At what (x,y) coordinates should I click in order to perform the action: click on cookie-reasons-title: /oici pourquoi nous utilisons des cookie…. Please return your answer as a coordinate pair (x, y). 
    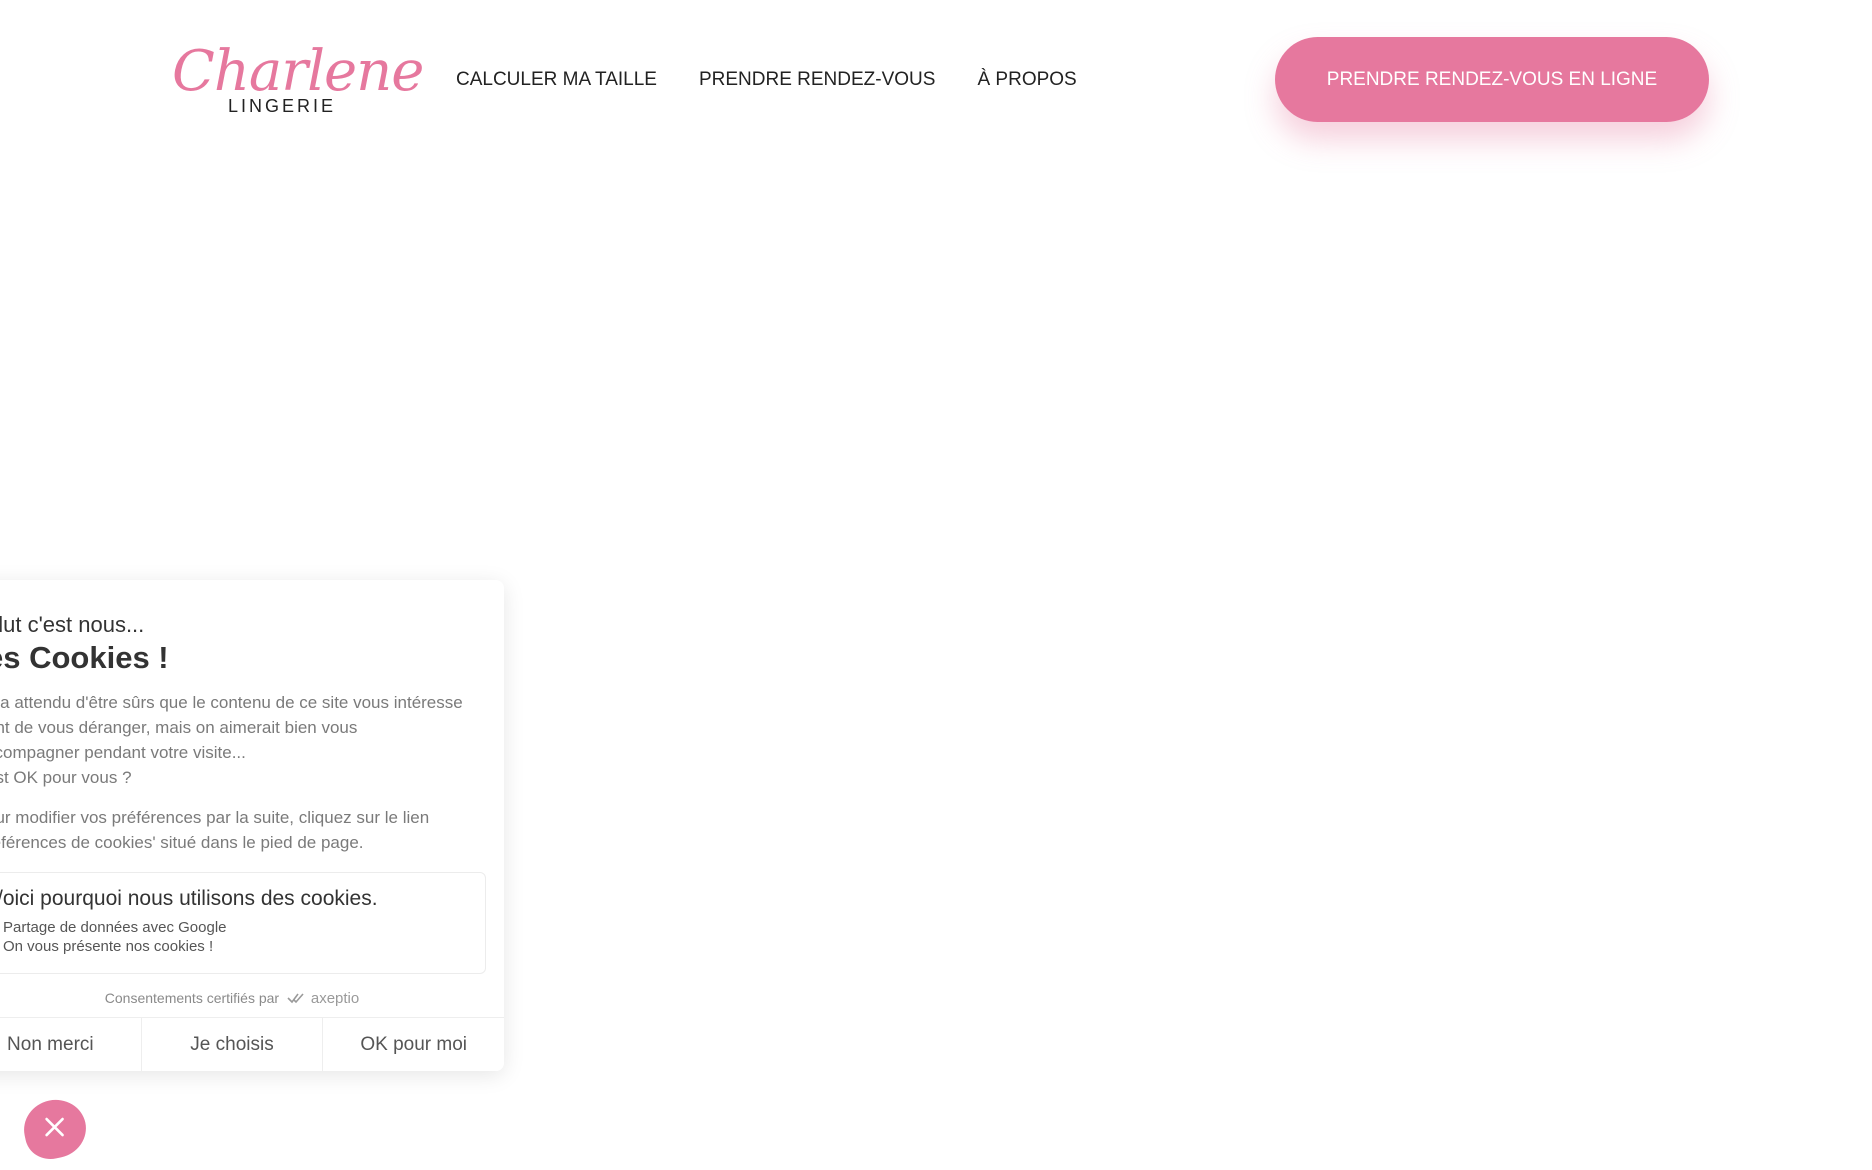
    Looking at the image, I should click on (189, 898).